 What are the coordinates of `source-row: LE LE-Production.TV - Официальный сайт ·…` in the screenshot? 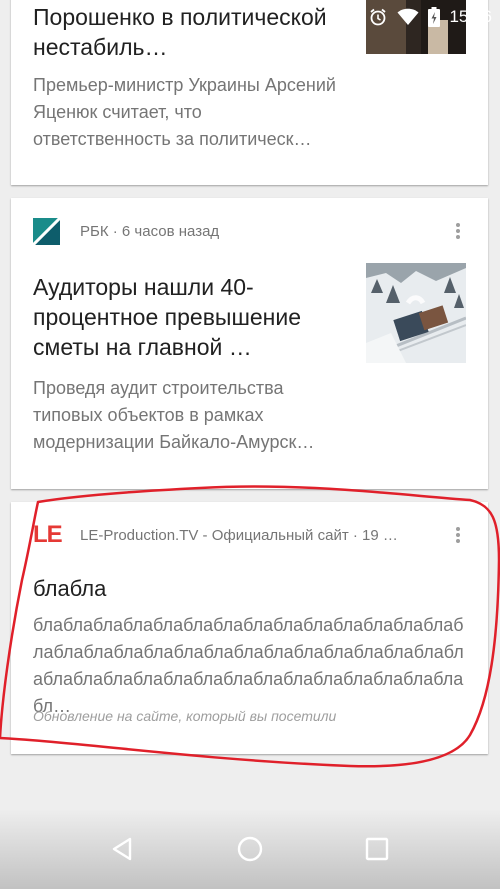 It's located at (250, 535).